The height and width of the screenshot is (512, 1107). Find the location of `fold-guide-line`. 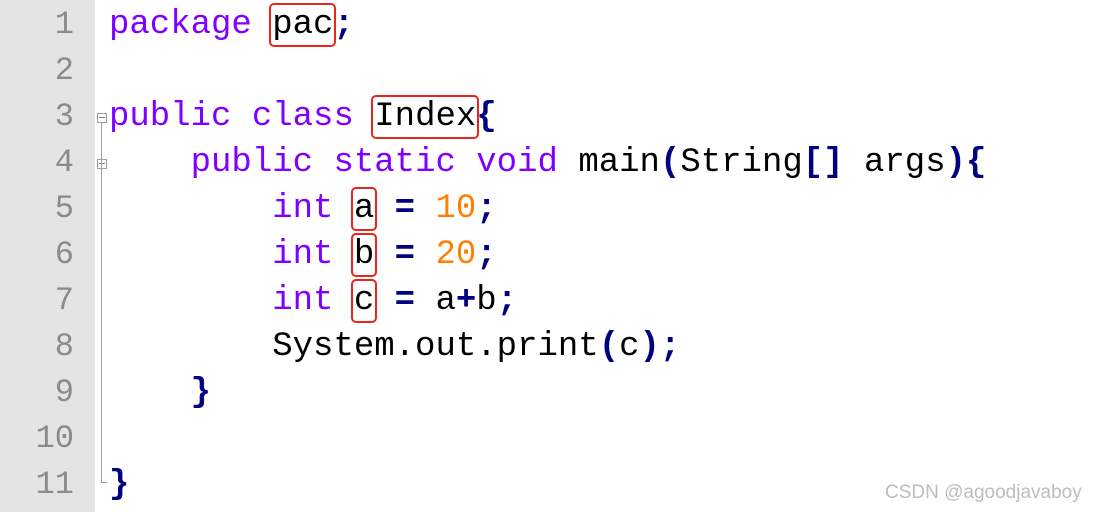

fold-guide-line is located at coordinates (101, 302).